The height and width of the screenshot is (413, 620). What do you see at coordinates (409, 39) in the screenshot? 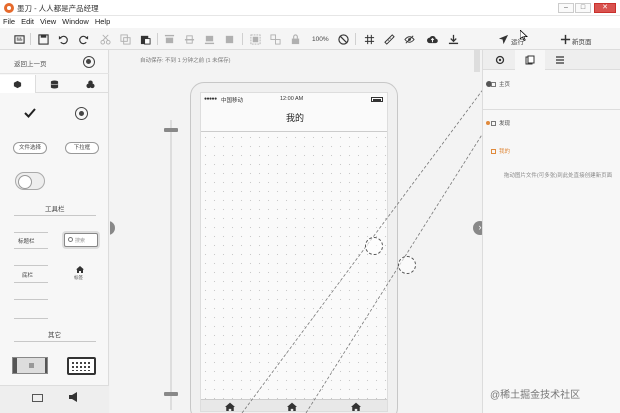
I see `visibility-icon` at bounding box center [409, 39].